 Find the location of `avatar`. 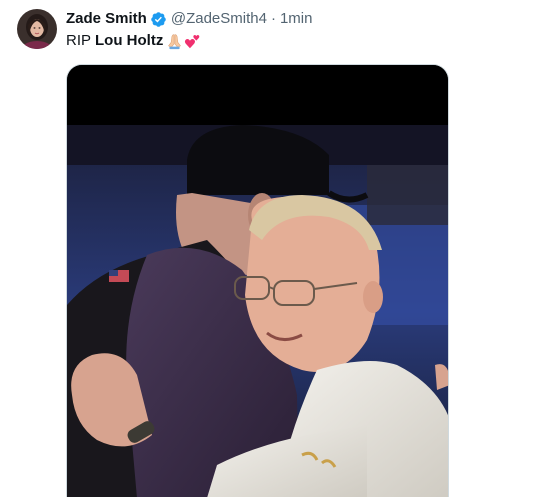

avatar is located at coordinates (37, 29).